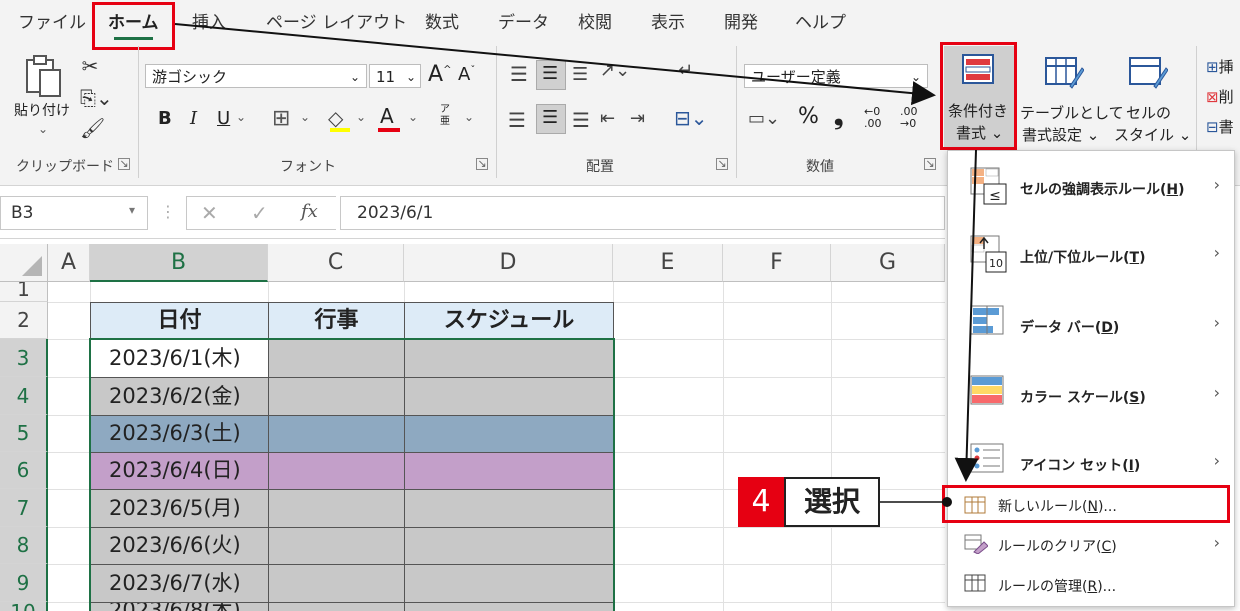 This screenshot has height=611, width=1240. I want to click on align-left-icon: ☰, so click(517, 120).